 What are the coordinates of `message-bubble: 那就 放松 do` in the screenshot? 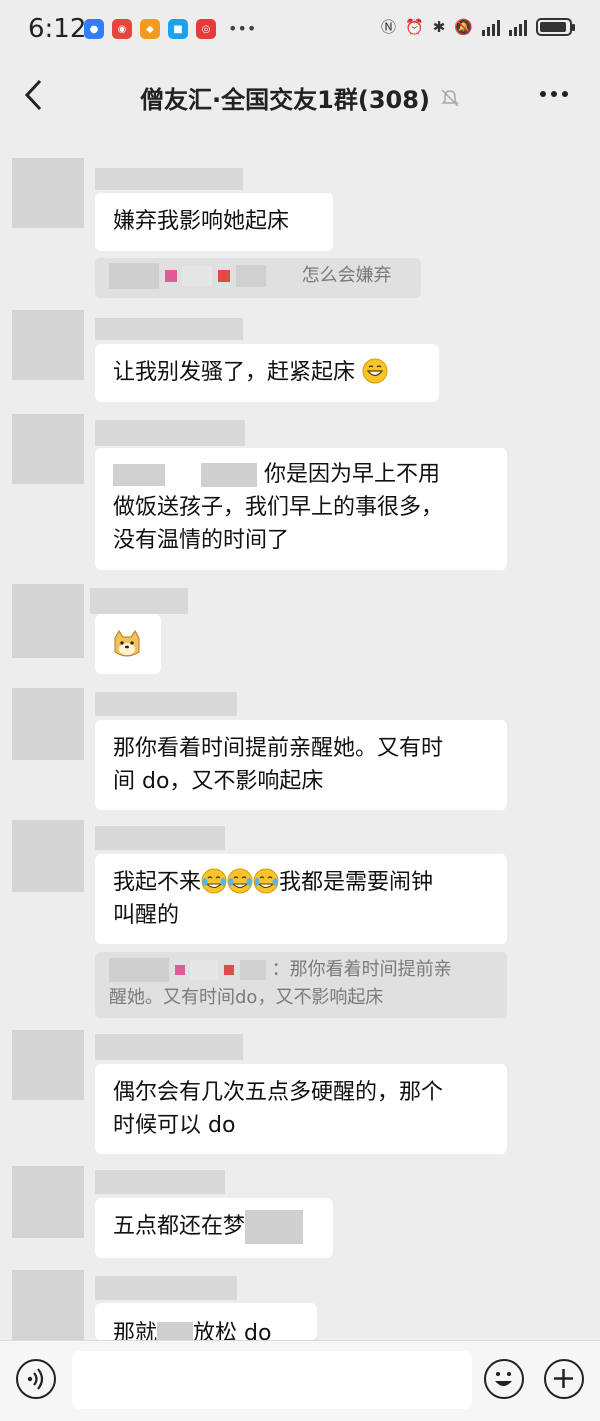 It's located at (206, 1321).